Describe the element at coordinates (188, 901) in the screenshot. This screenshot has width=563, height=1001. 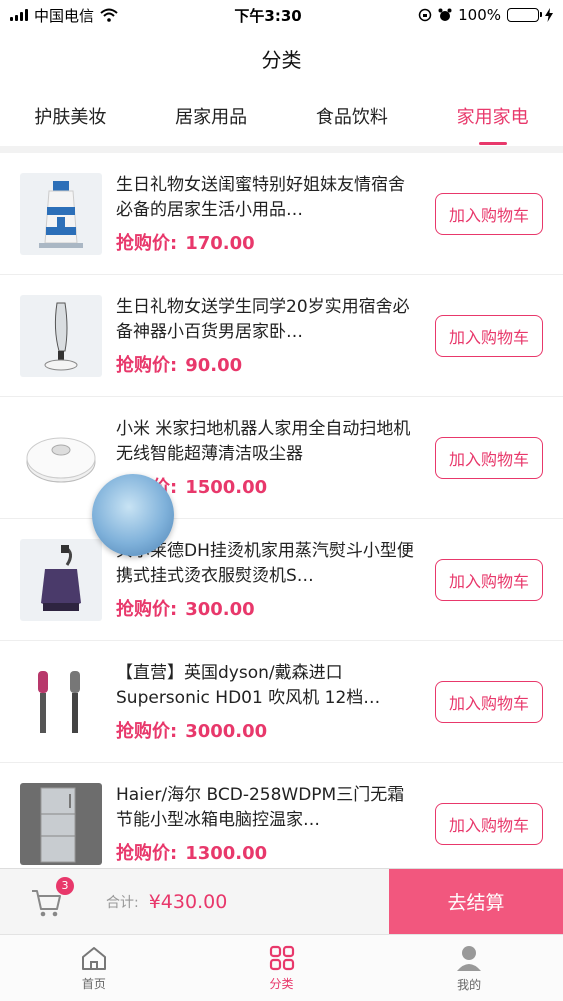
I see `total-value: ¥430.00` at that location.